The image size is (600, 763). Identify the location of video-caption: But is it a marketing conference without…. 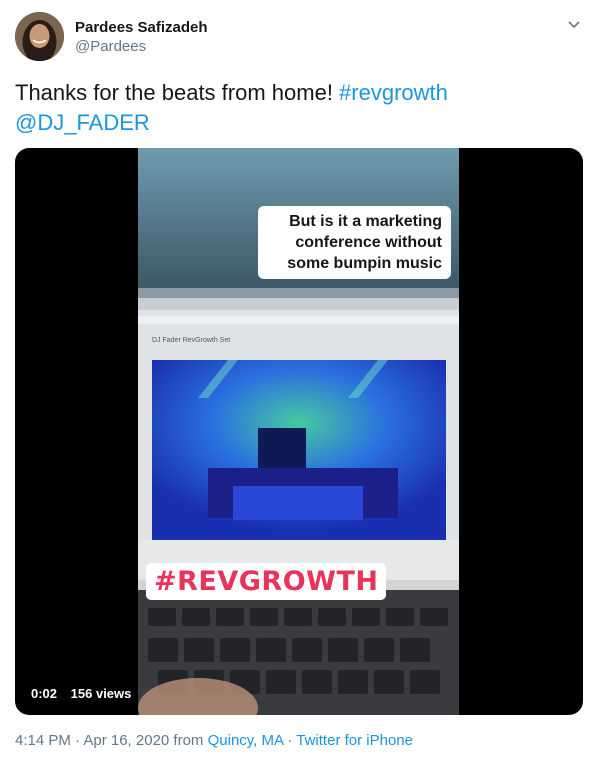
(354, 242).